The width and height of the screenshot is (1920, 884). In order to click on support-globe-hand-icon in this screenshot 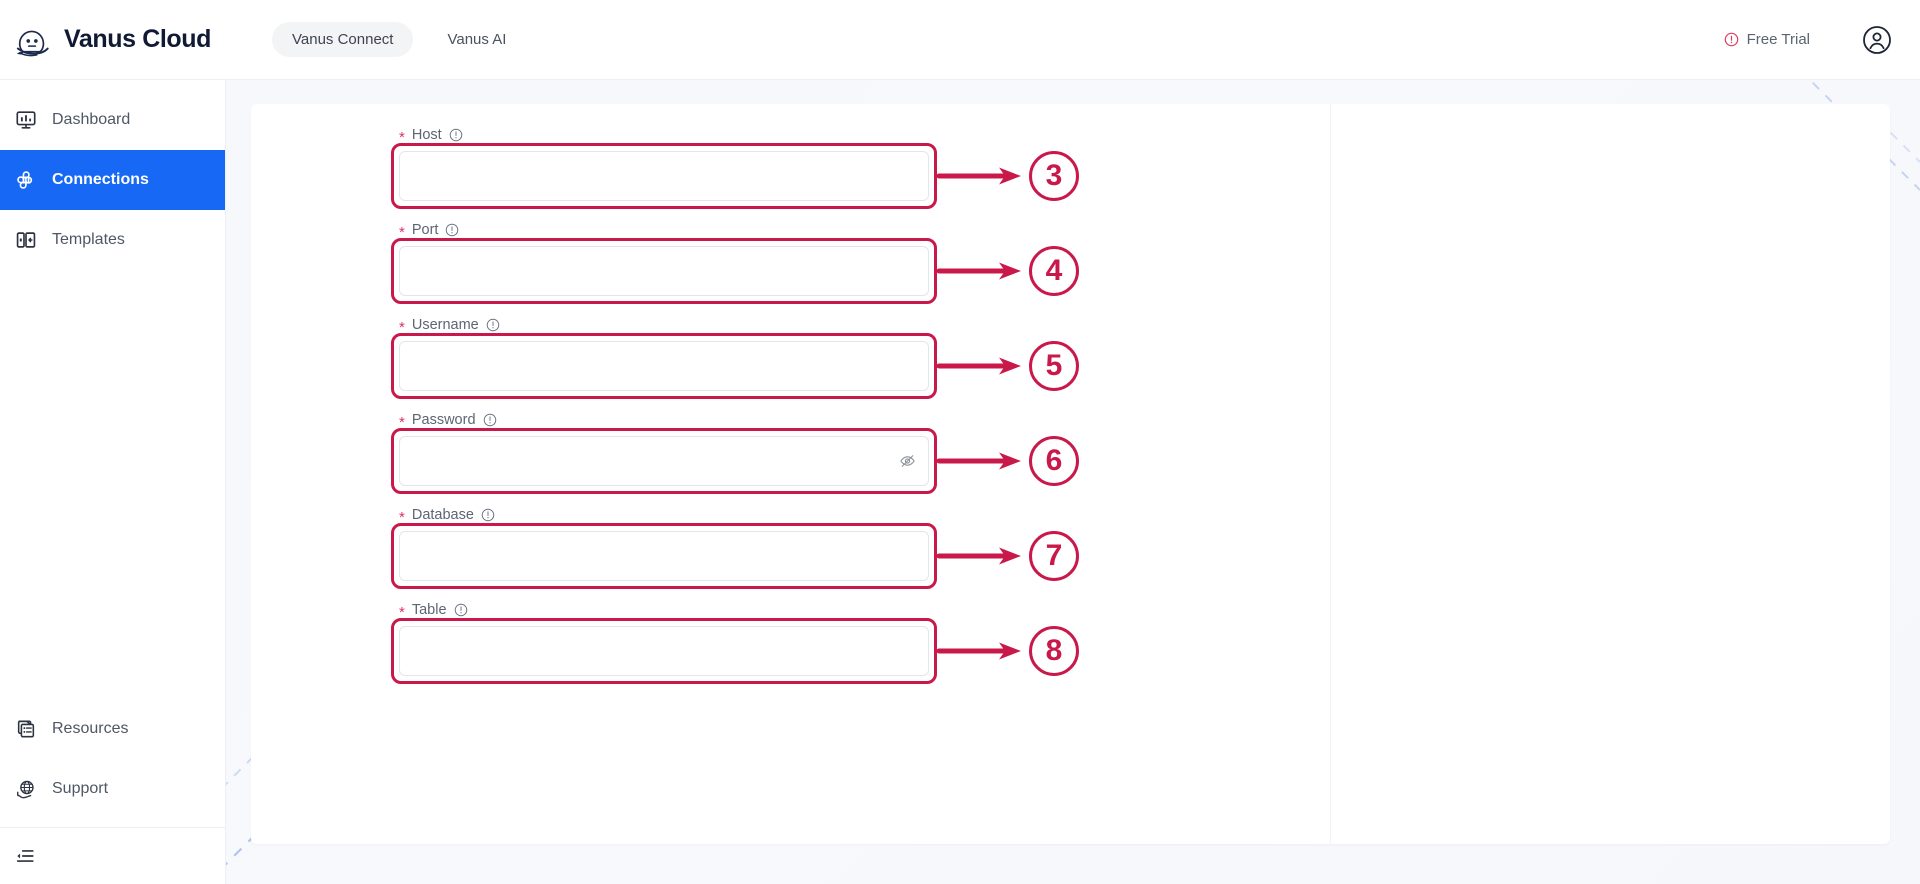, I will do `click(26, 789)`.